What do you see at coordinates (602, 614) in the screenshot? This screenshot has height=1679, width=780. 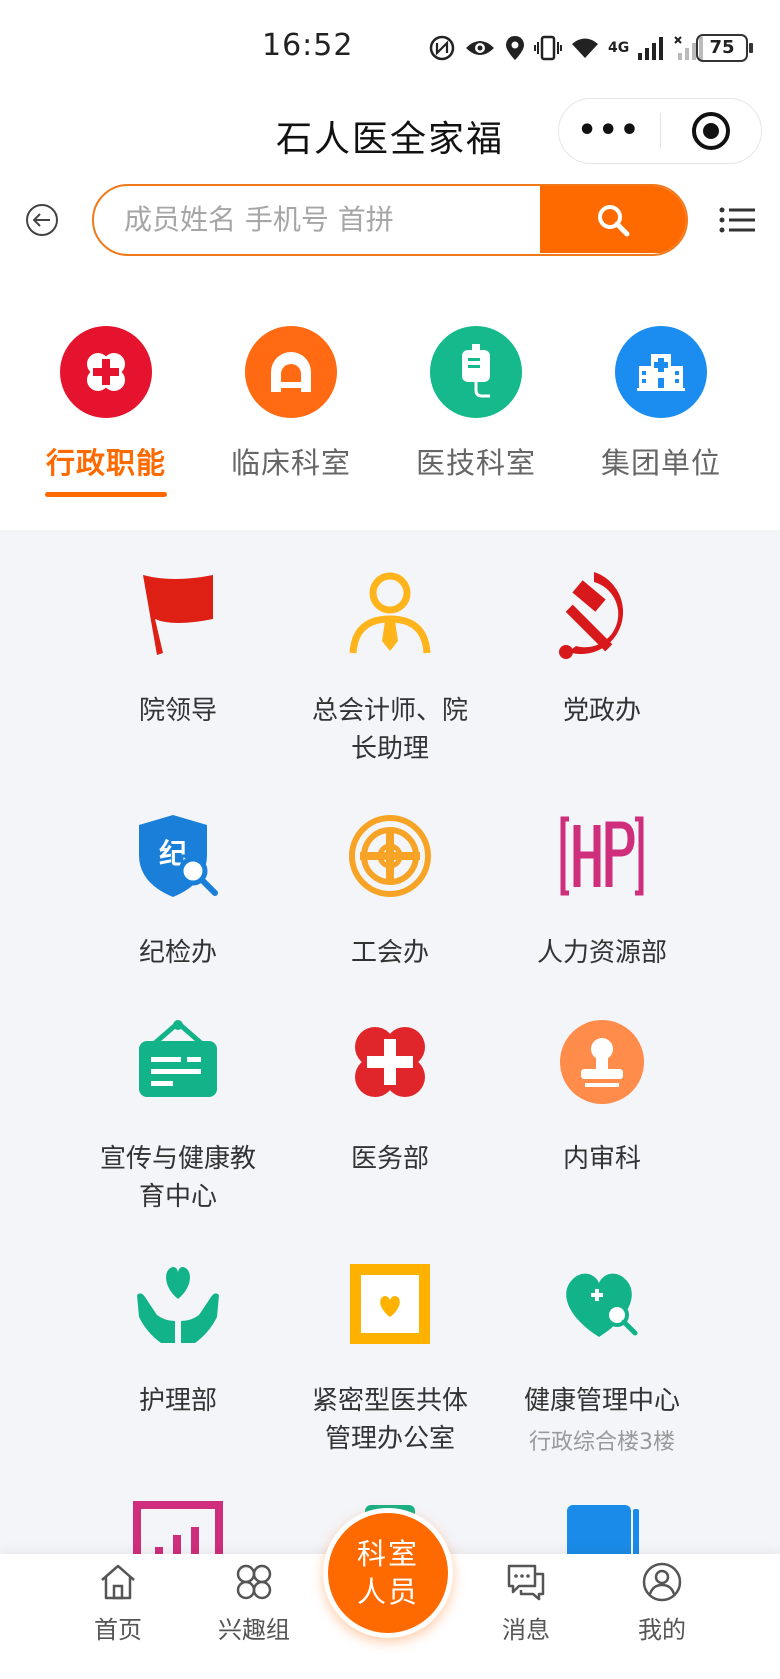 I see `hammer-sickle-icon` at bounding box center [602, 614].